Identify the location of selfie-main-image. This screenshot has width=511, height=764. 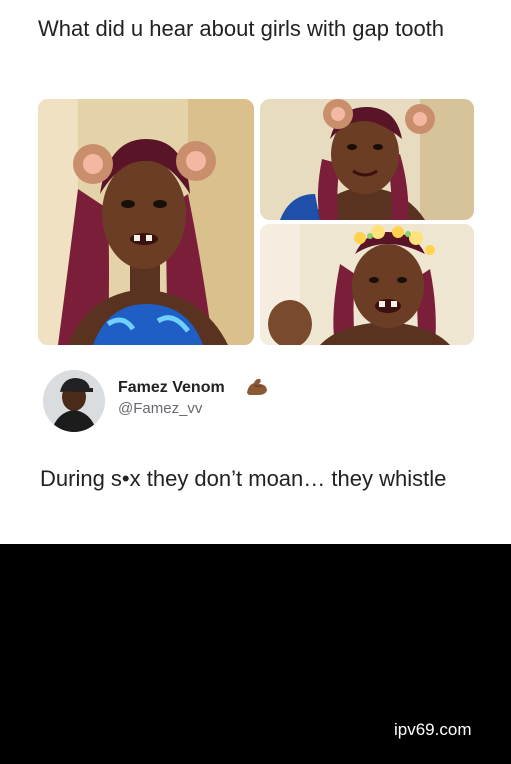
(146, 222).